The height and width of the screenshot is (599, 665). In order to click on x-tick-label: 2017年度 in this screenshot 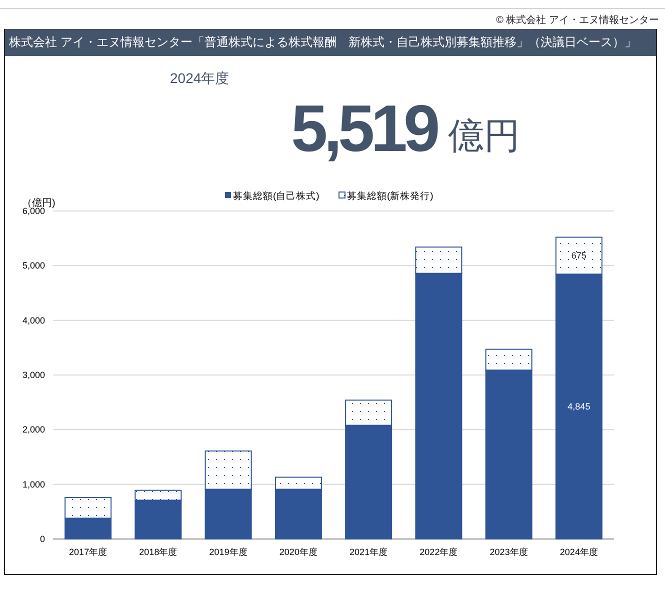, I will do `click(88, 552)`.